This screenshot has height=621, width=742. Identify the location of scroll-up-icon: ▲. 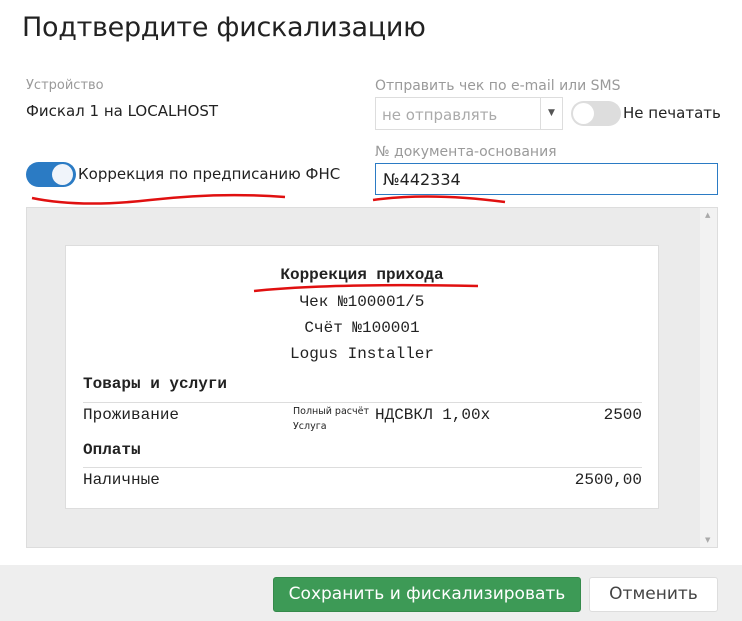
(707, 215).